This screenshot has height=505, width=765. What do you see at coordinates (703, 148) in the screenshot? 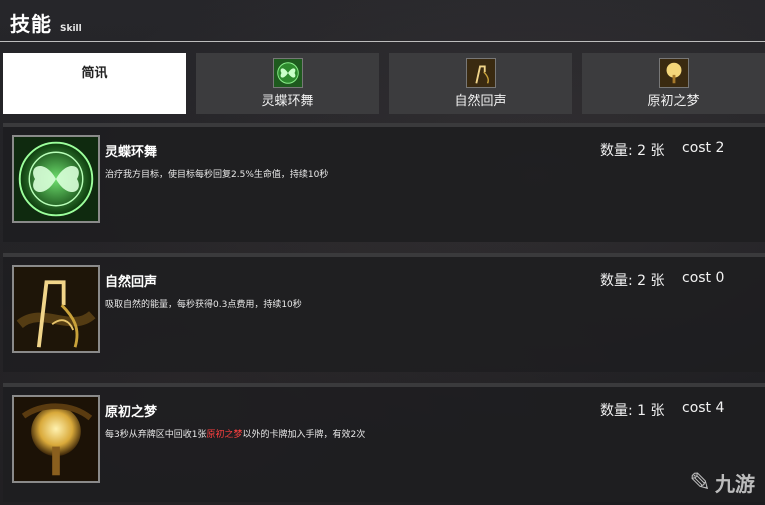
I see `skill-cost: cost 2` at bounding box center [703, 148].